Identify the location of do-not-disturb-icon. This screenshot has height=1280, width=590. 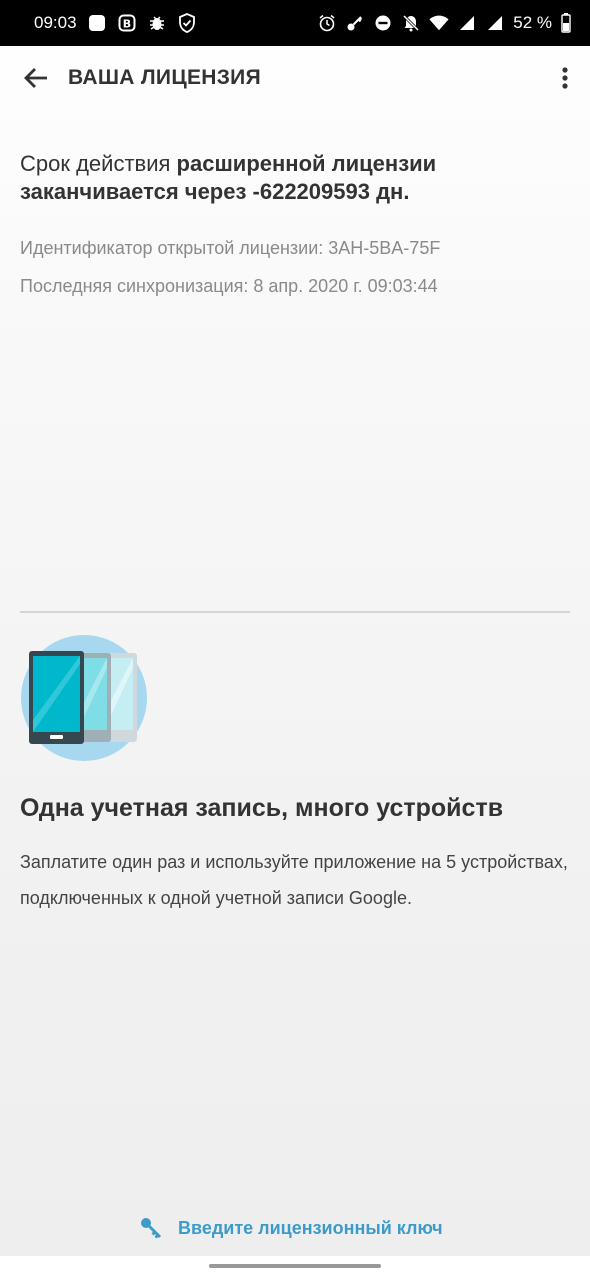
(383, 23).